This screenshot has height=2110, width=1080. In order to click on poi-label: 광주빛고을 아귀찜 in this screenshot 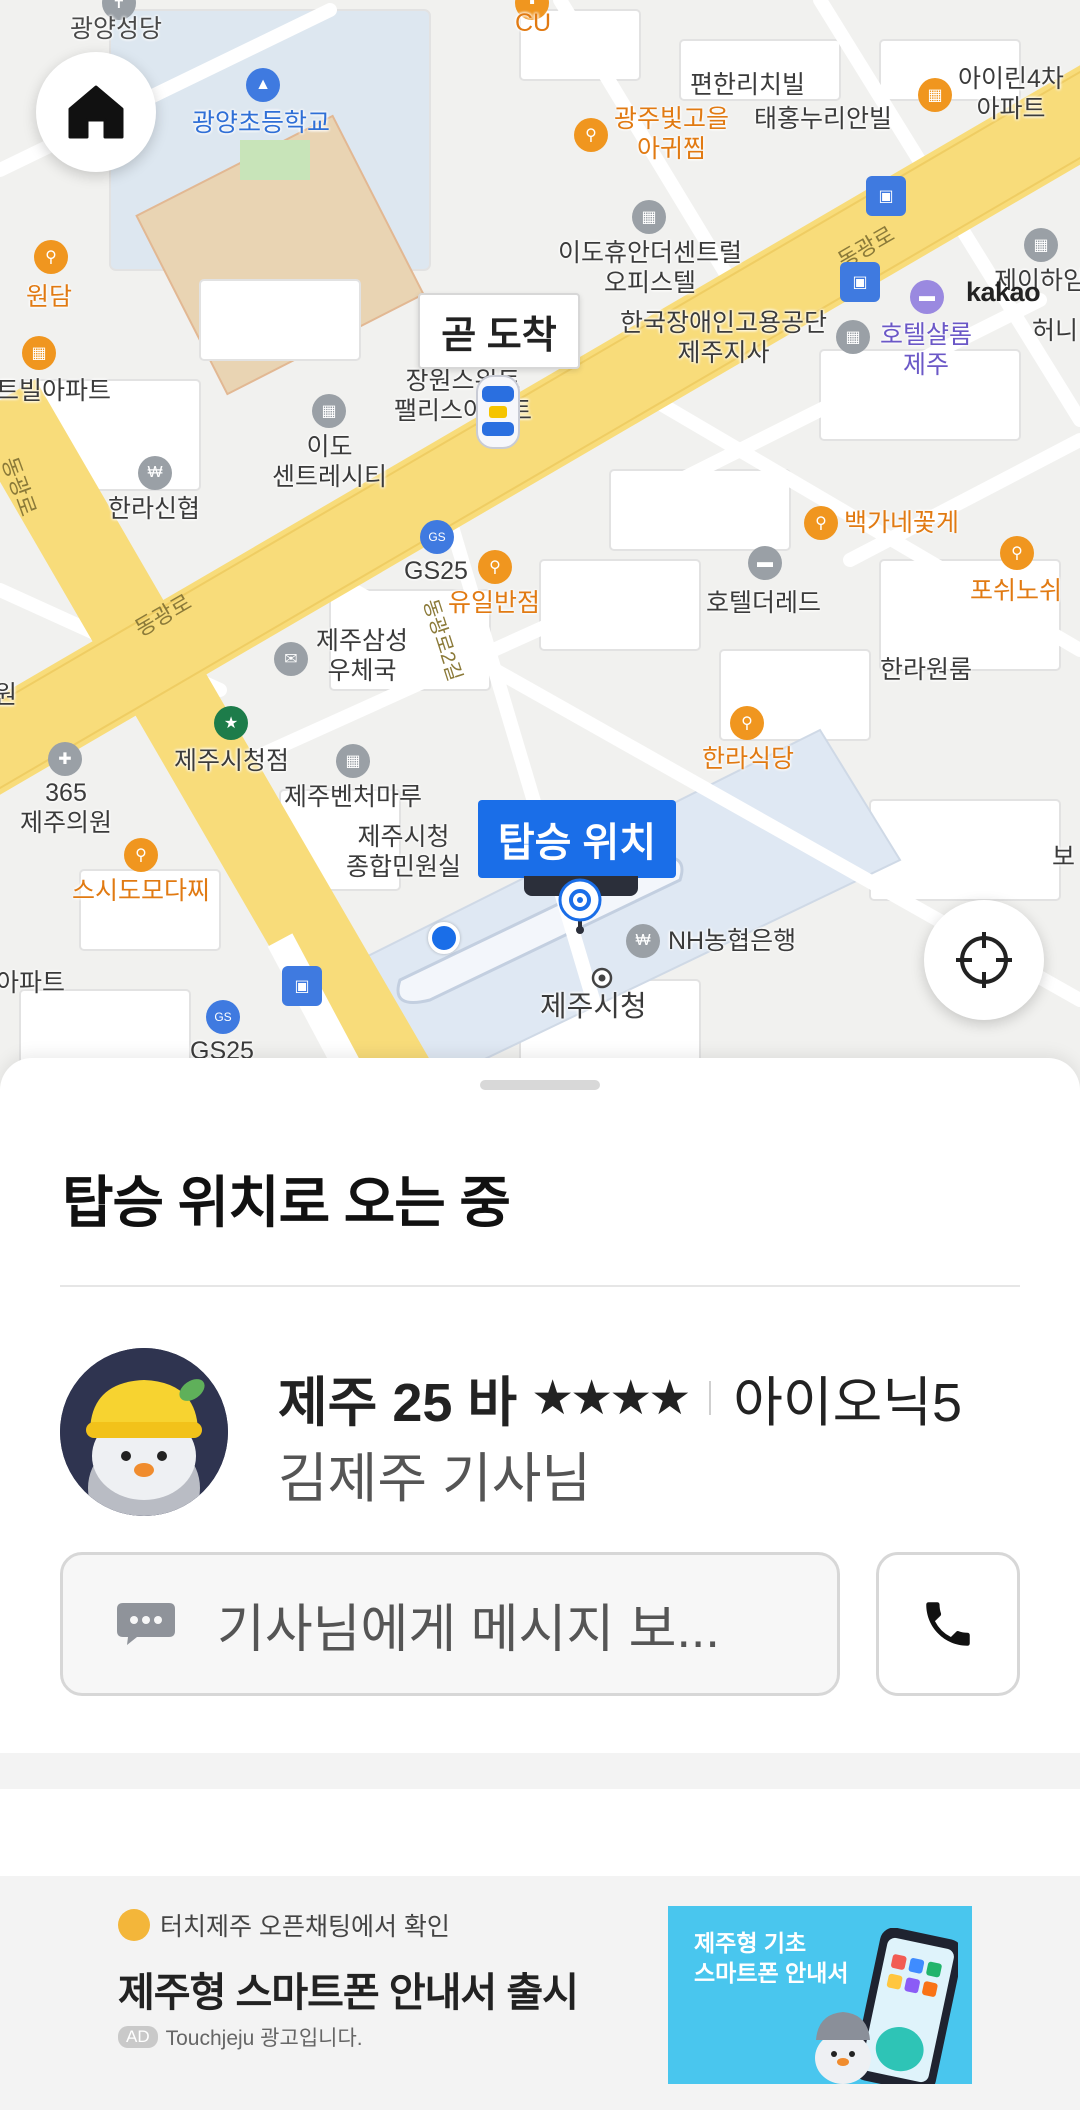, I will do `click(671, 134)`.